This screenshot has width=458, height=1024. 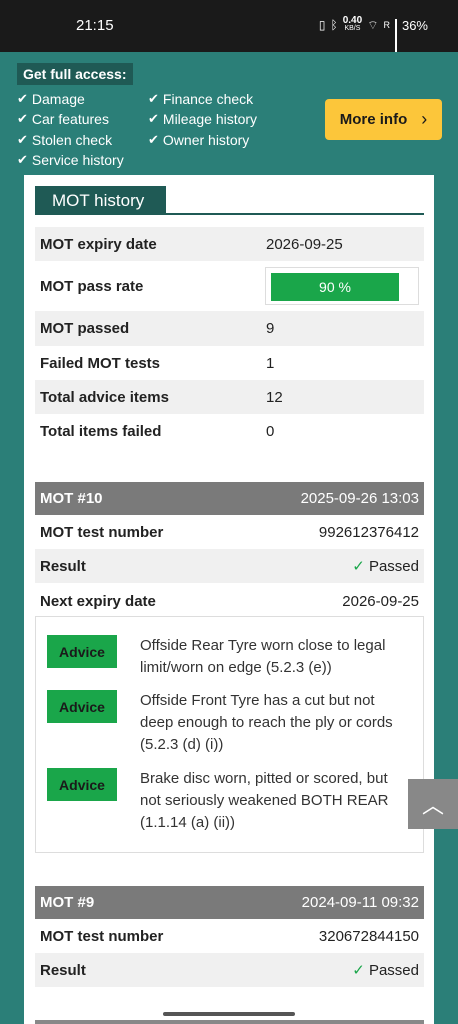 What do you see at coordinates (100, 200) in the screenshot?
I see `section-title: MOT history` at bounding box center [100, 200].